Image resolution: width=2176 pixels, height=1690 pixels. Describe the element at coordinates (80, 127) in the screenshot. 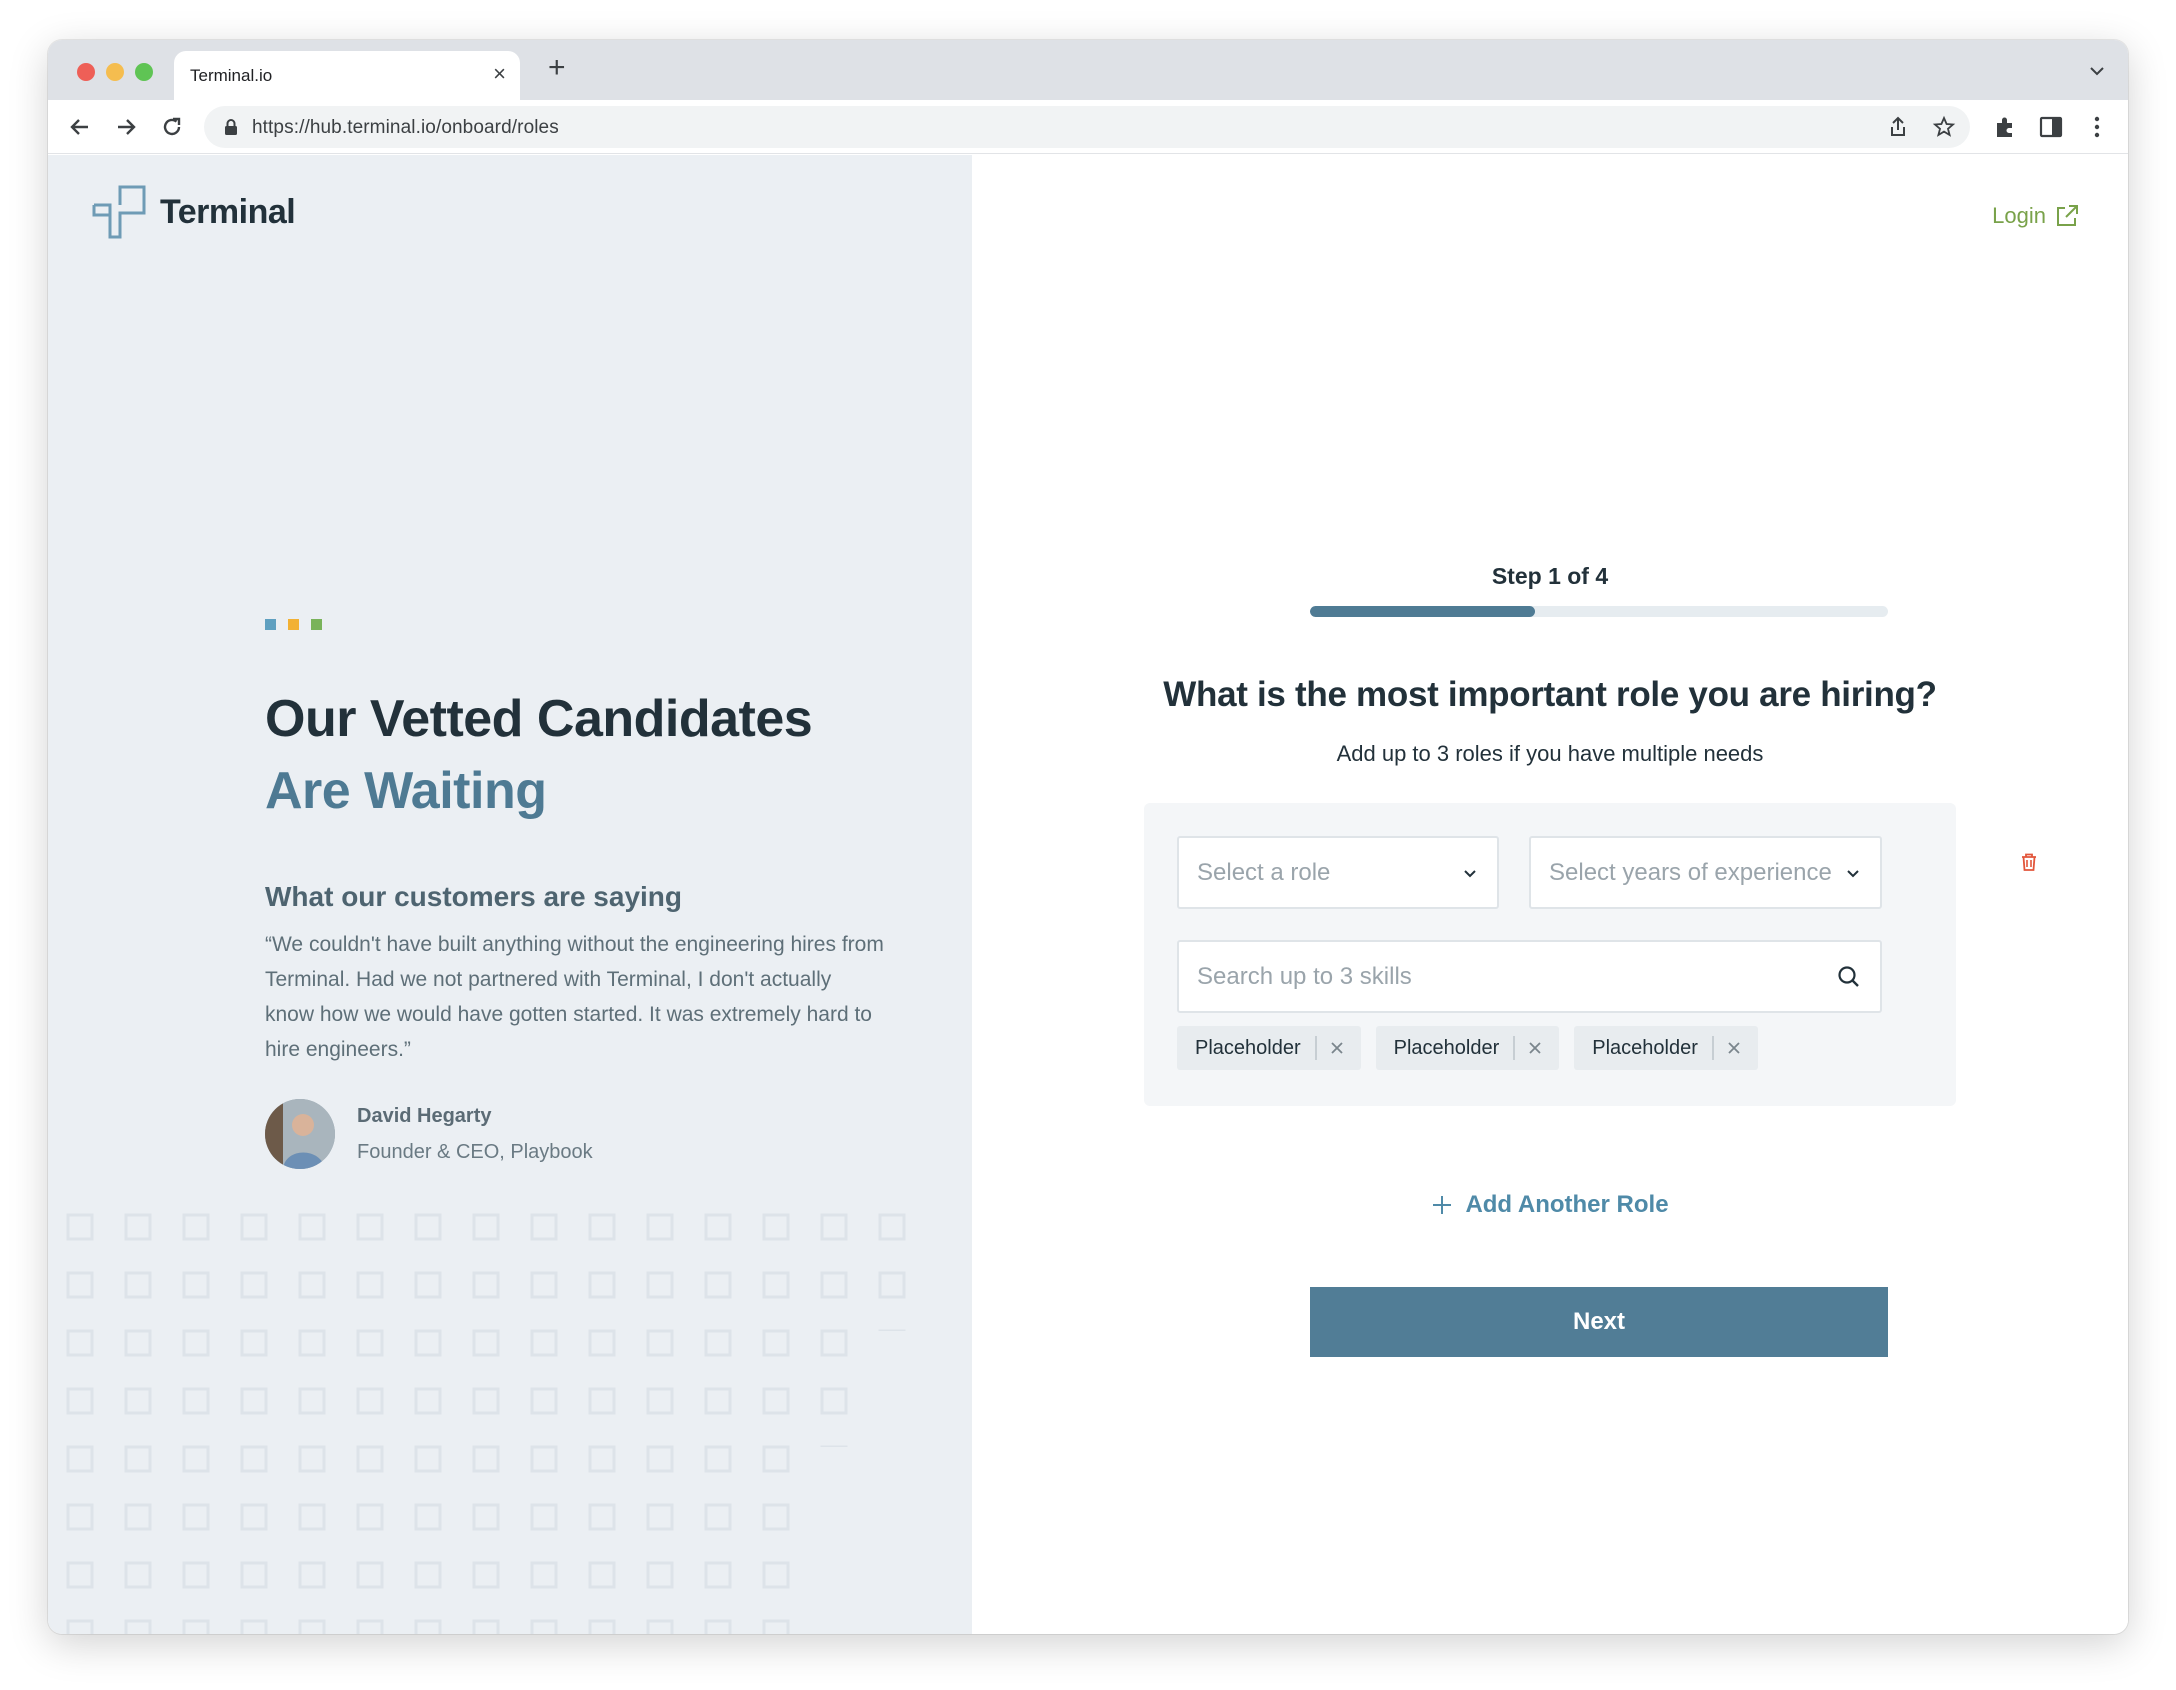

I see `back-arrow-icon` at that location.